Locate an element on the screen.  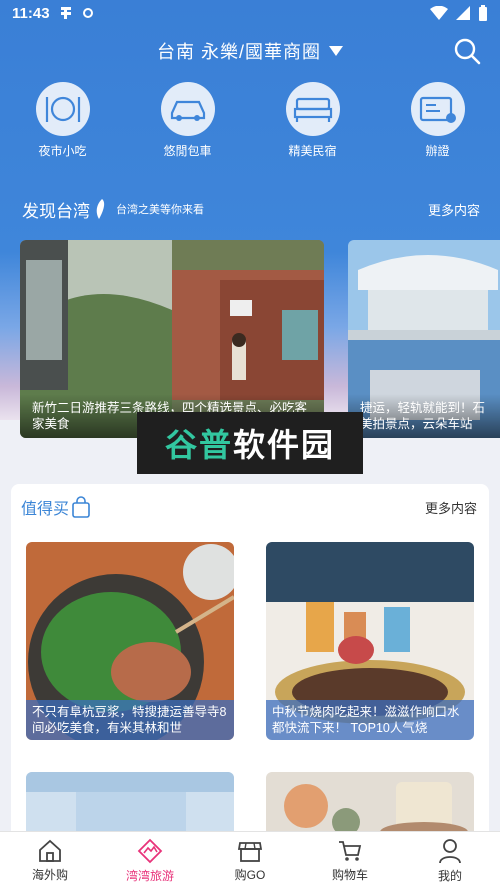
sync-icon is located at coordinates (87, 13).